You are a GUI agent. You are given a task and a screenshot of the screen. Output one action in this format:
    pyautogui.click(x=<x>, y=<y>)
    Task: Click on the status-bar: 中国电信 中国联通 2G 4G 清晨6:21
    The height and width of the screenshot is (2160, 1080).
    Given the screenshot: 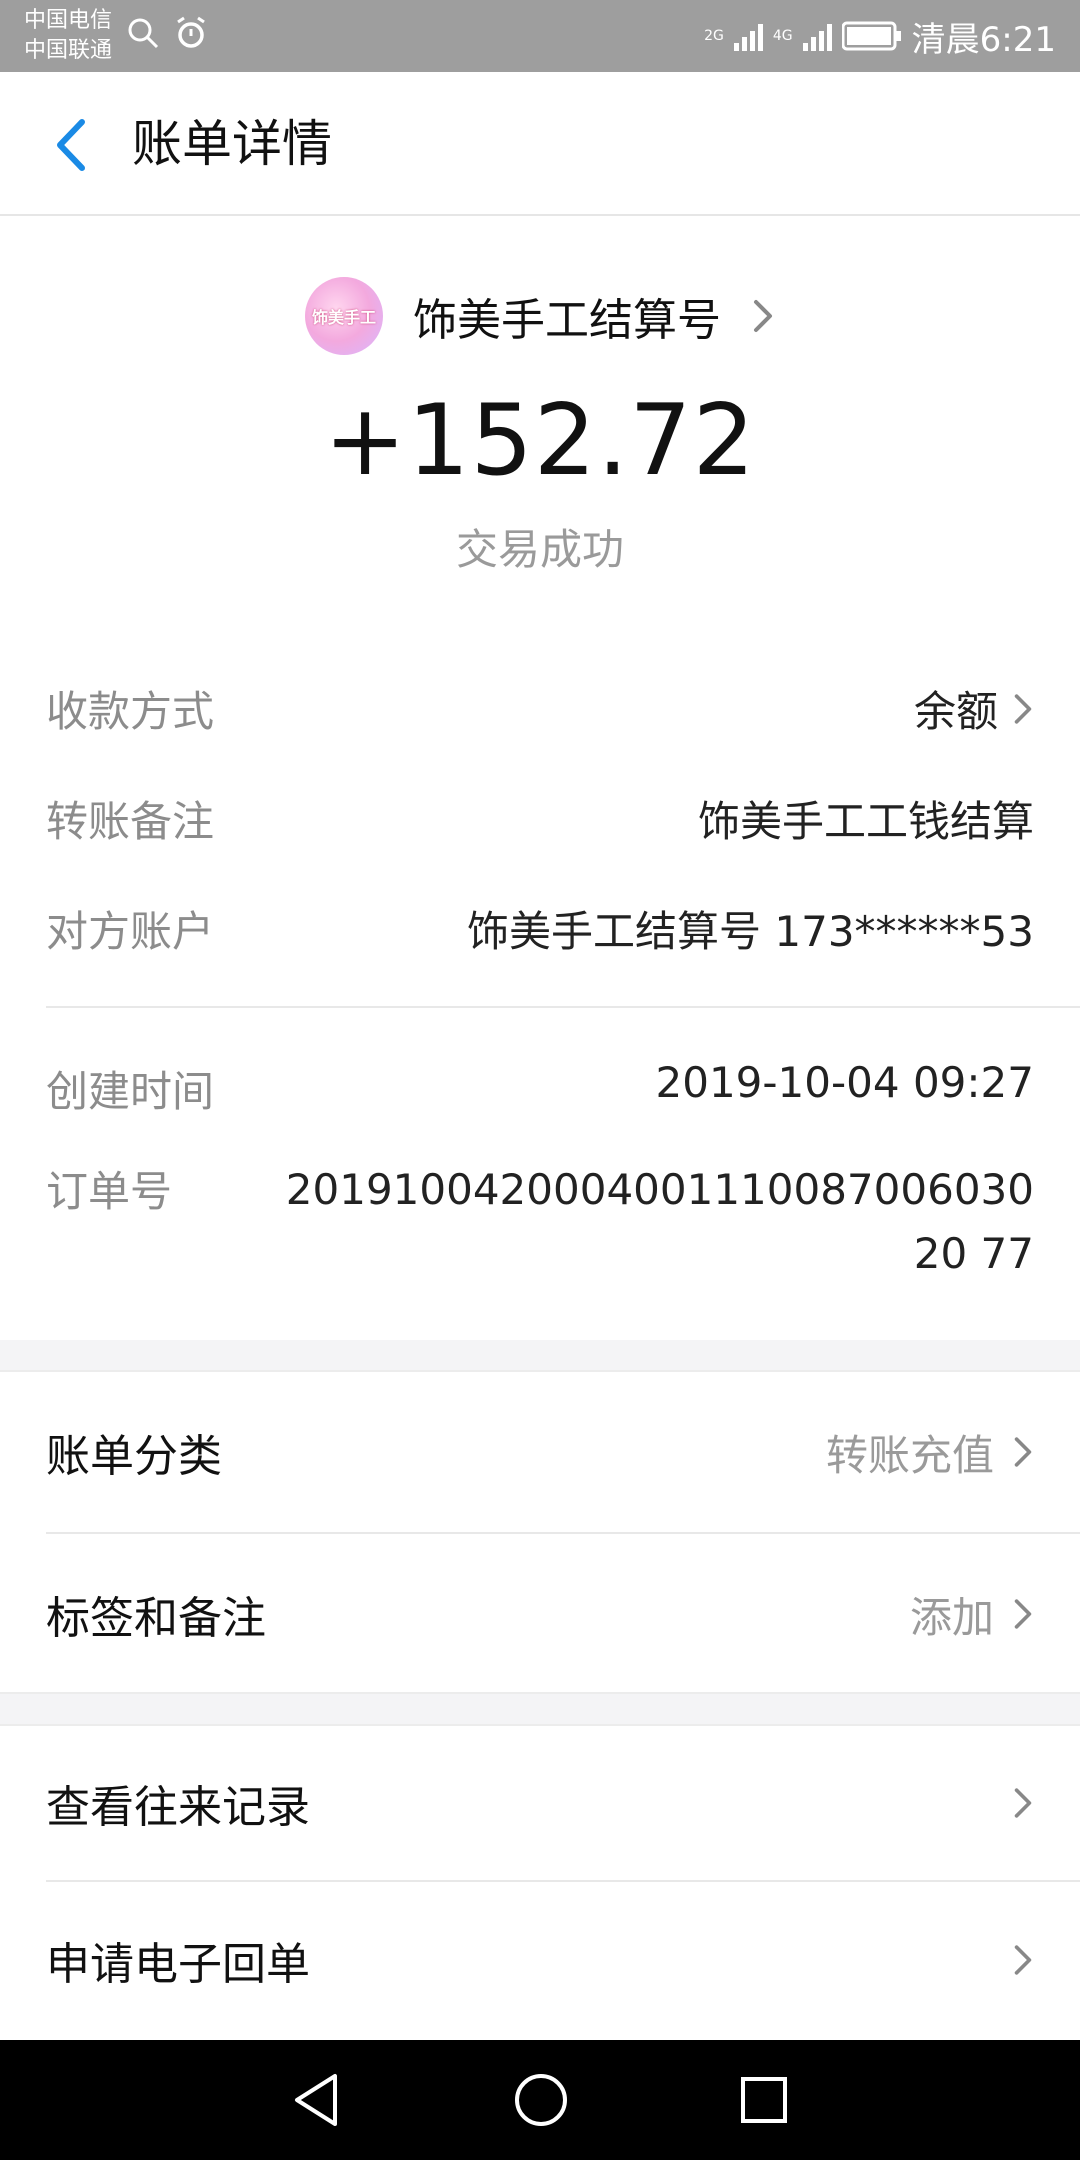 What is the action you would take?
    pyautogui.click(x=540, y=36)
    